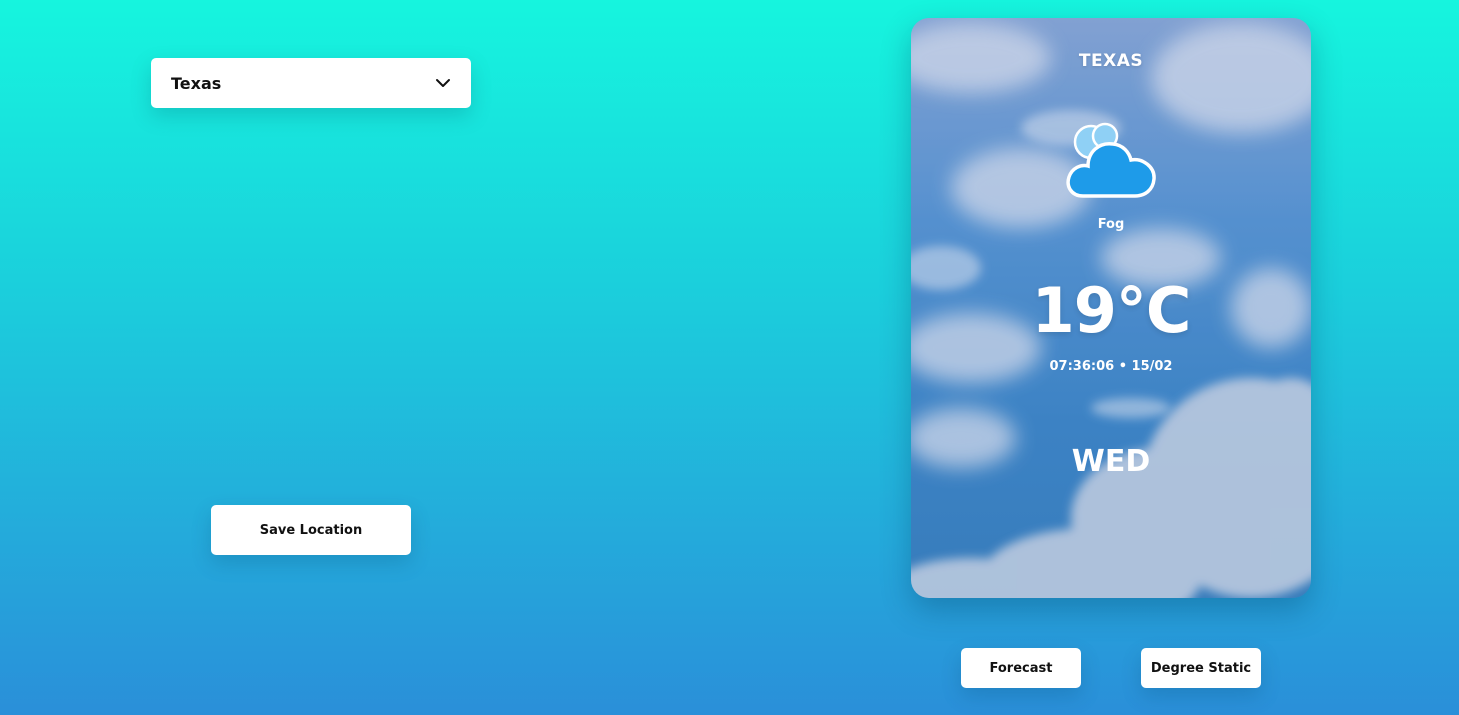 This screenshot has width=1459, height=715. What do you see at coordinates (1111, 61) in the screenshot?
I see `card-city: TEXAS` at bounding box center [1111, 61].